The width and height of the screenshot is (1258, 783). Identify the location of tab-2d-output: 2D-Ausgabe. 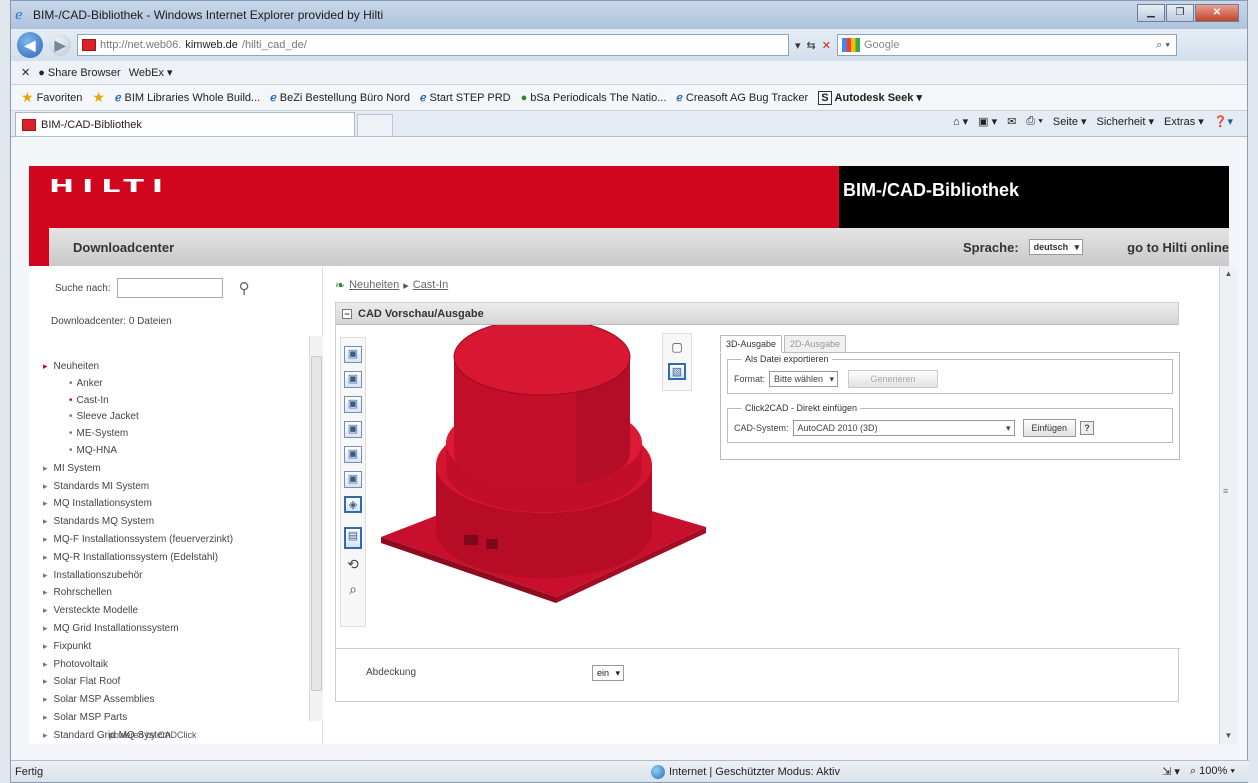
(815, 344).